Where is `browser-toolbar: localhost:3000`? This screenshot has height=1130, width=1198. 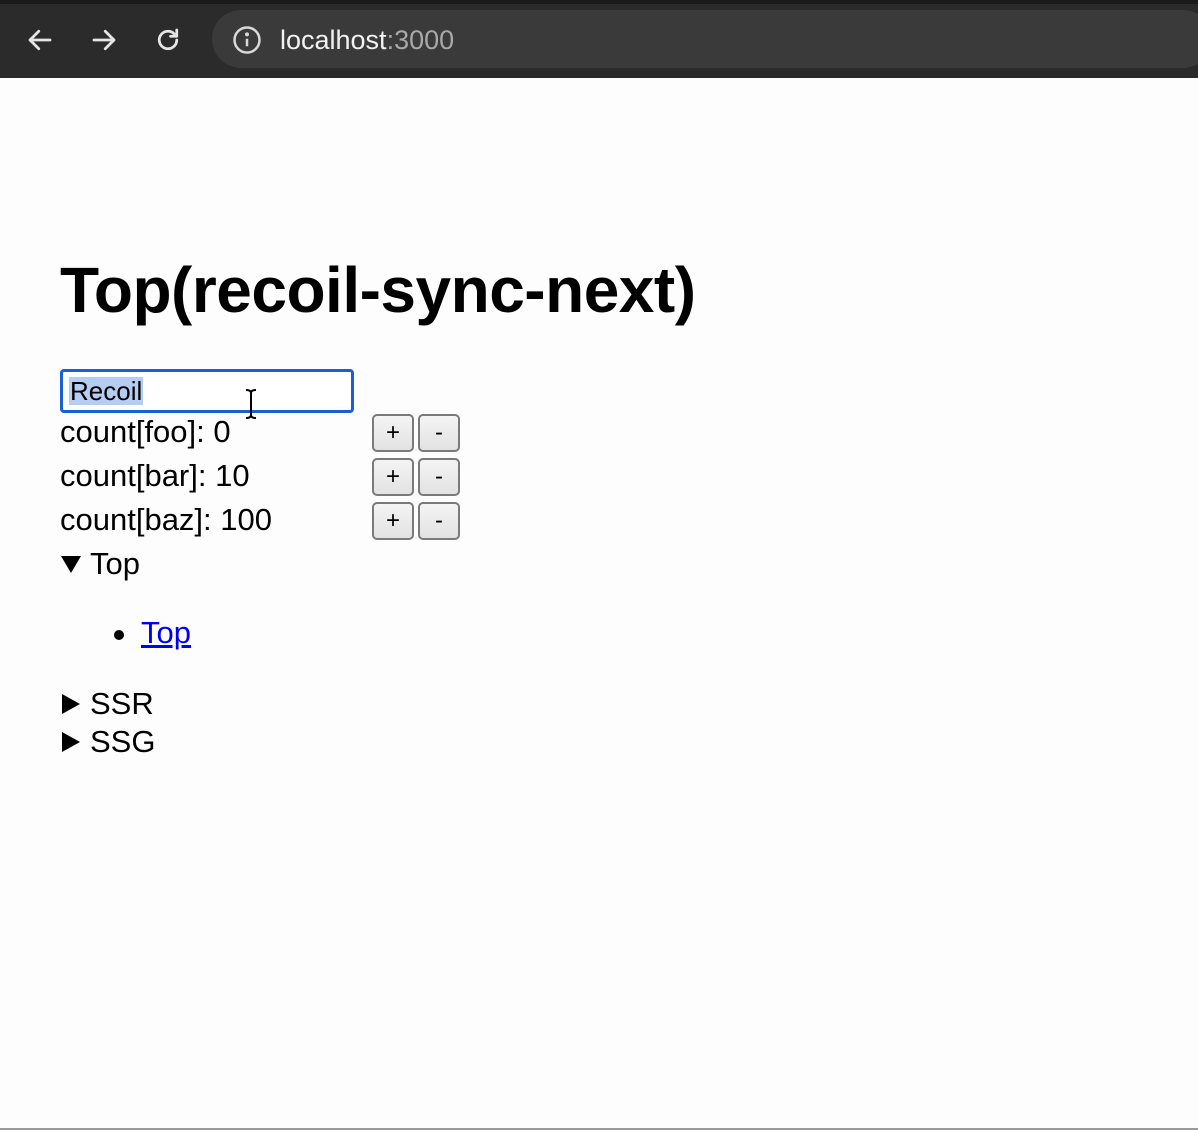
browser-toolbar: localhost:3000 is located at coordinates (599, 39).